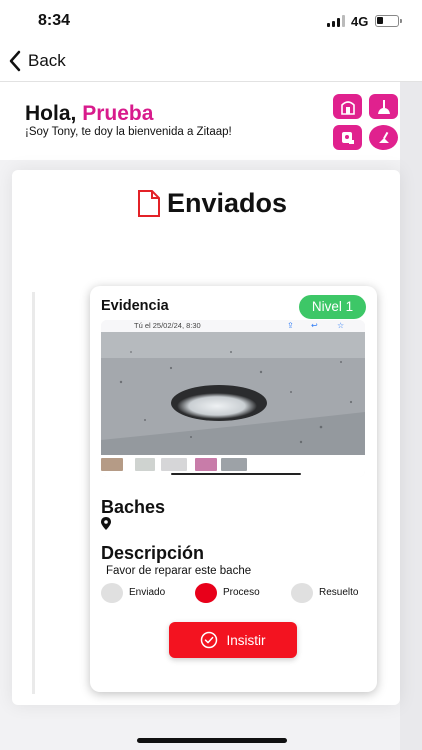 This screenshot has width=422, height=750. I want to click on signal-icon, so click(337, 21).